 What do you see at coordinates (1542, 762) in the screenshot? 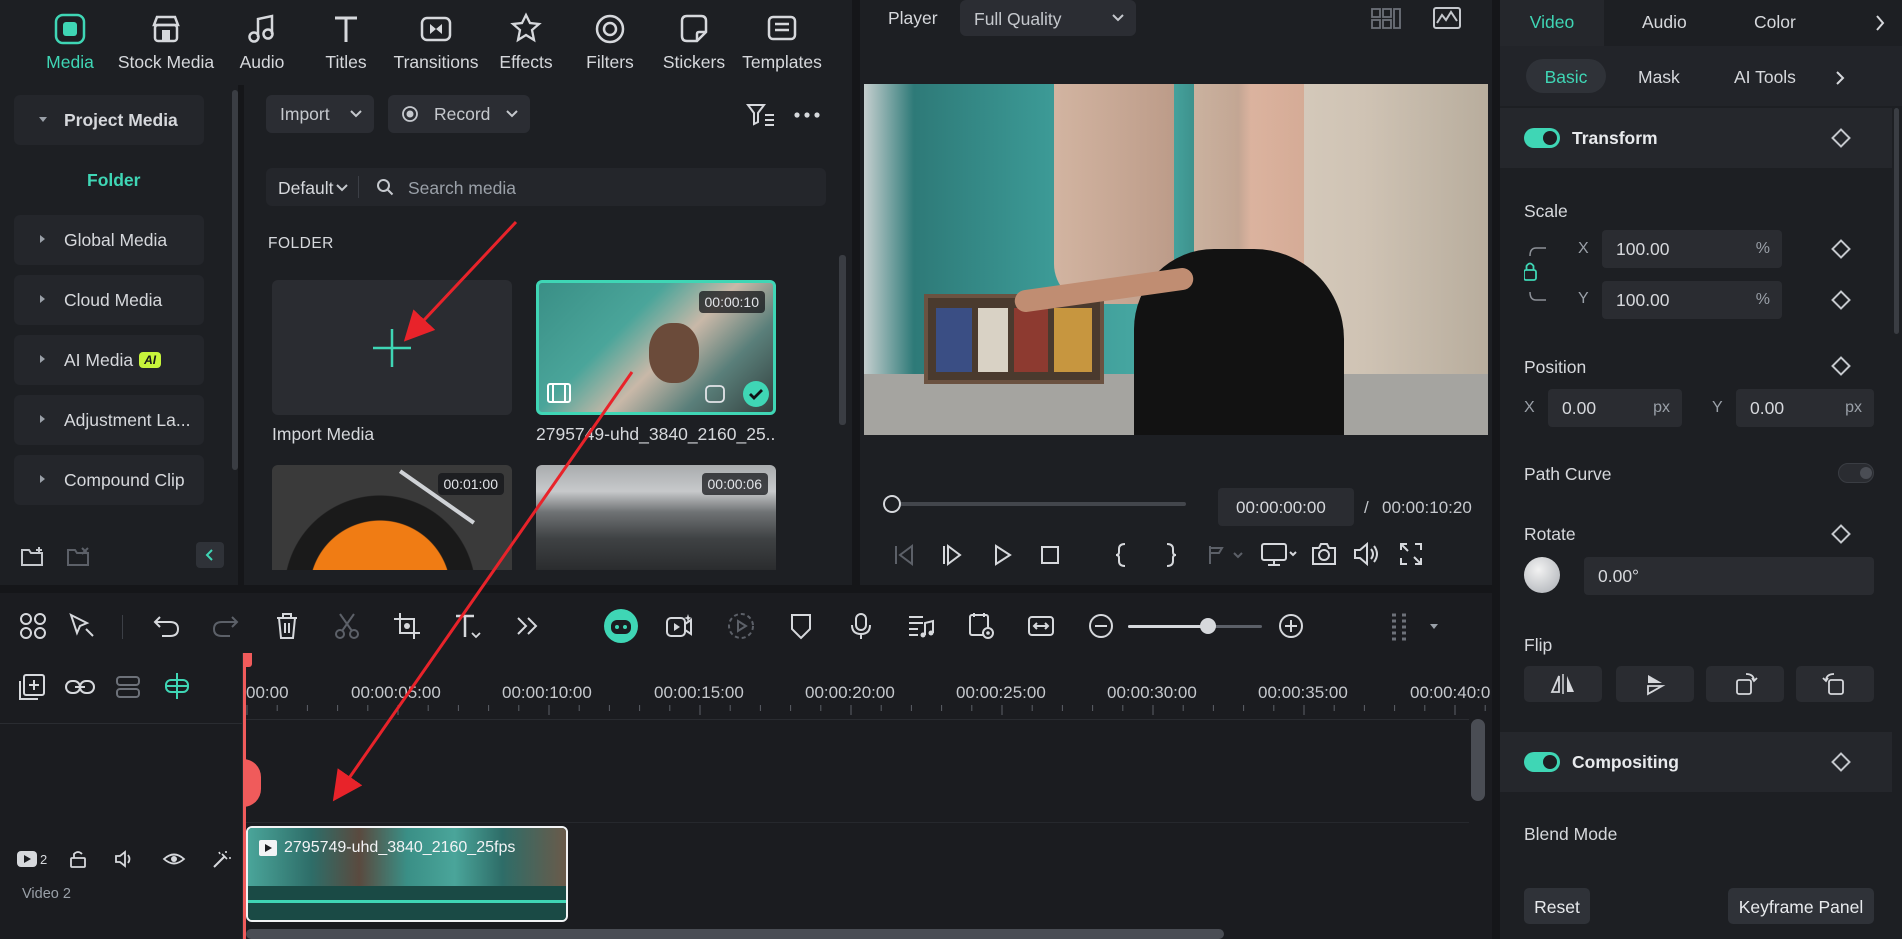
I see `compositing-toggle` at bounding box center [1542, 762].